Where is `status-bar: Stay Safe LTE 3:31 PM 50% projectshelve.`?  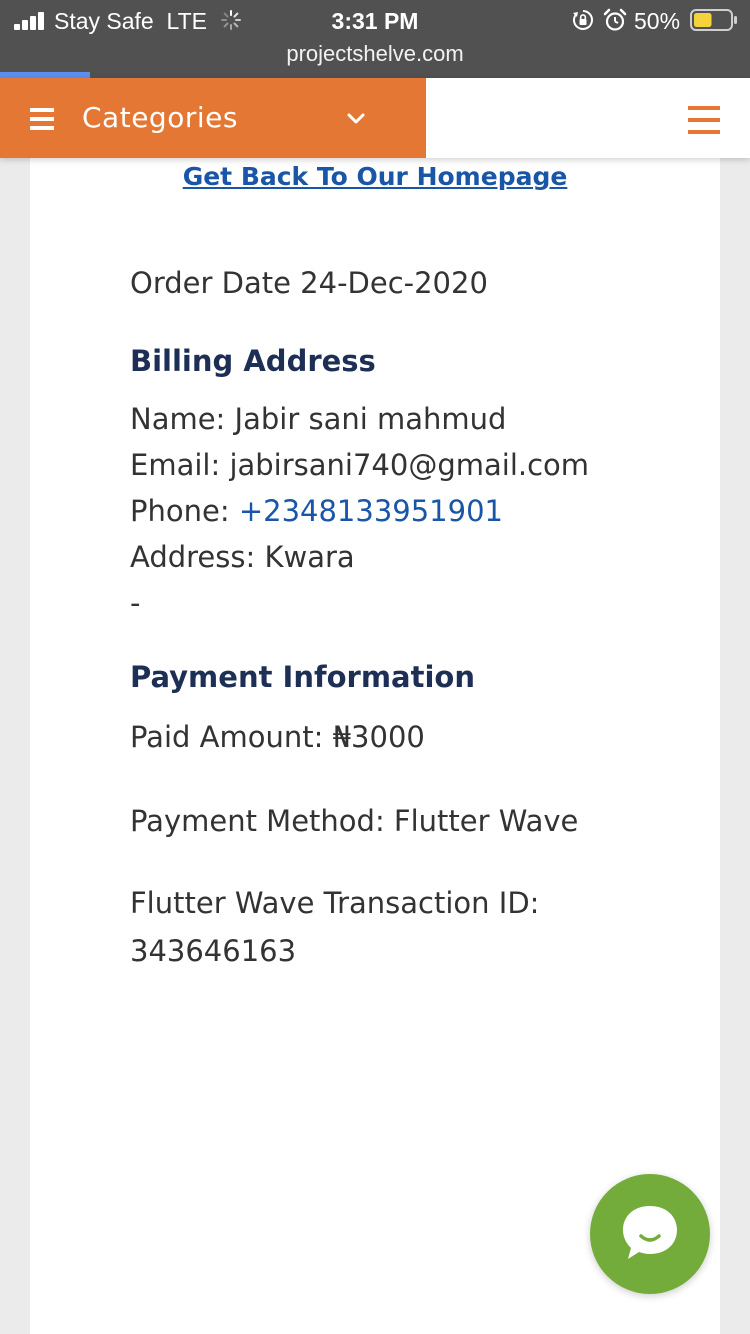
status-bar: Stay Safe LTE 3:31 PM 50% projectshelve. is located at coordinates (375, 39).